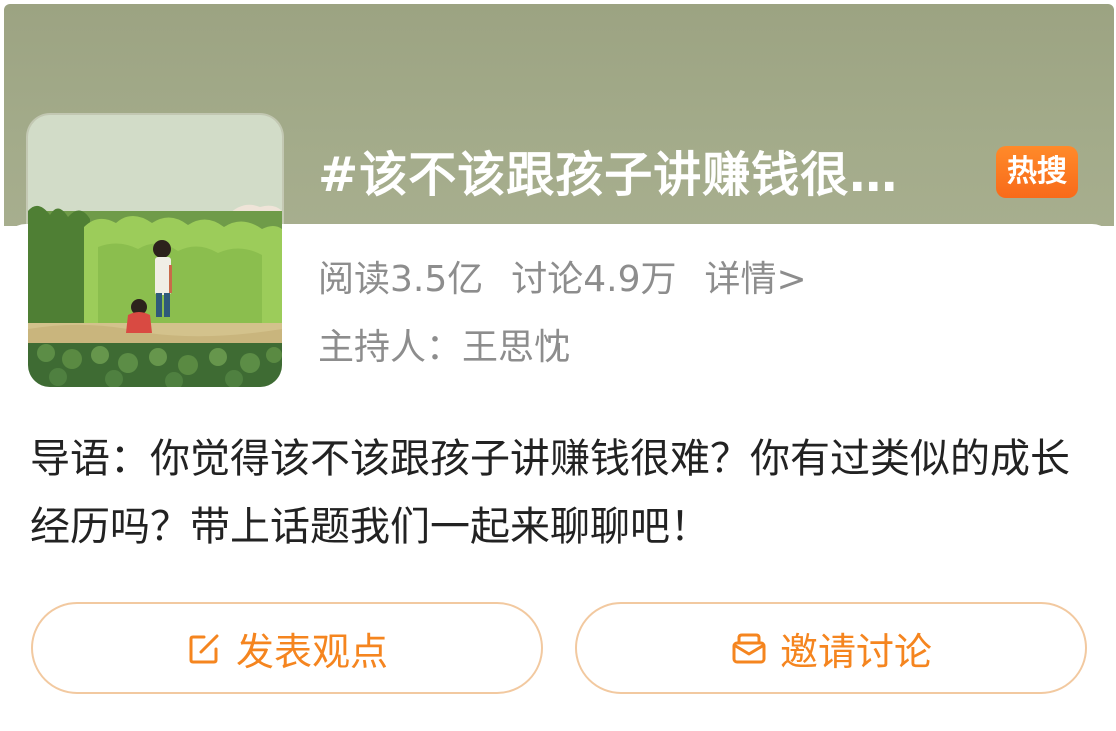 Image resolution: width=1116 pixels, height=731 pixels. I want to click on post-opinion-label: 发表观点, so click(311, 651).